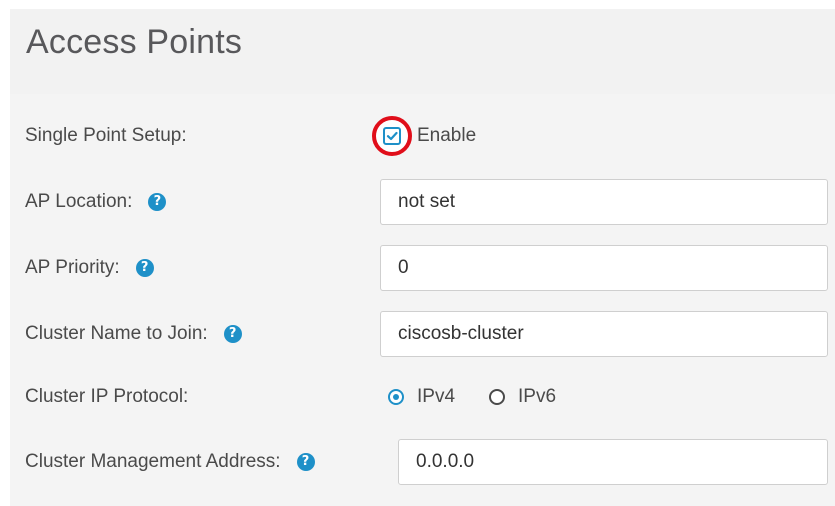  I want to click on page-title: Access Points, so click(134, 42).